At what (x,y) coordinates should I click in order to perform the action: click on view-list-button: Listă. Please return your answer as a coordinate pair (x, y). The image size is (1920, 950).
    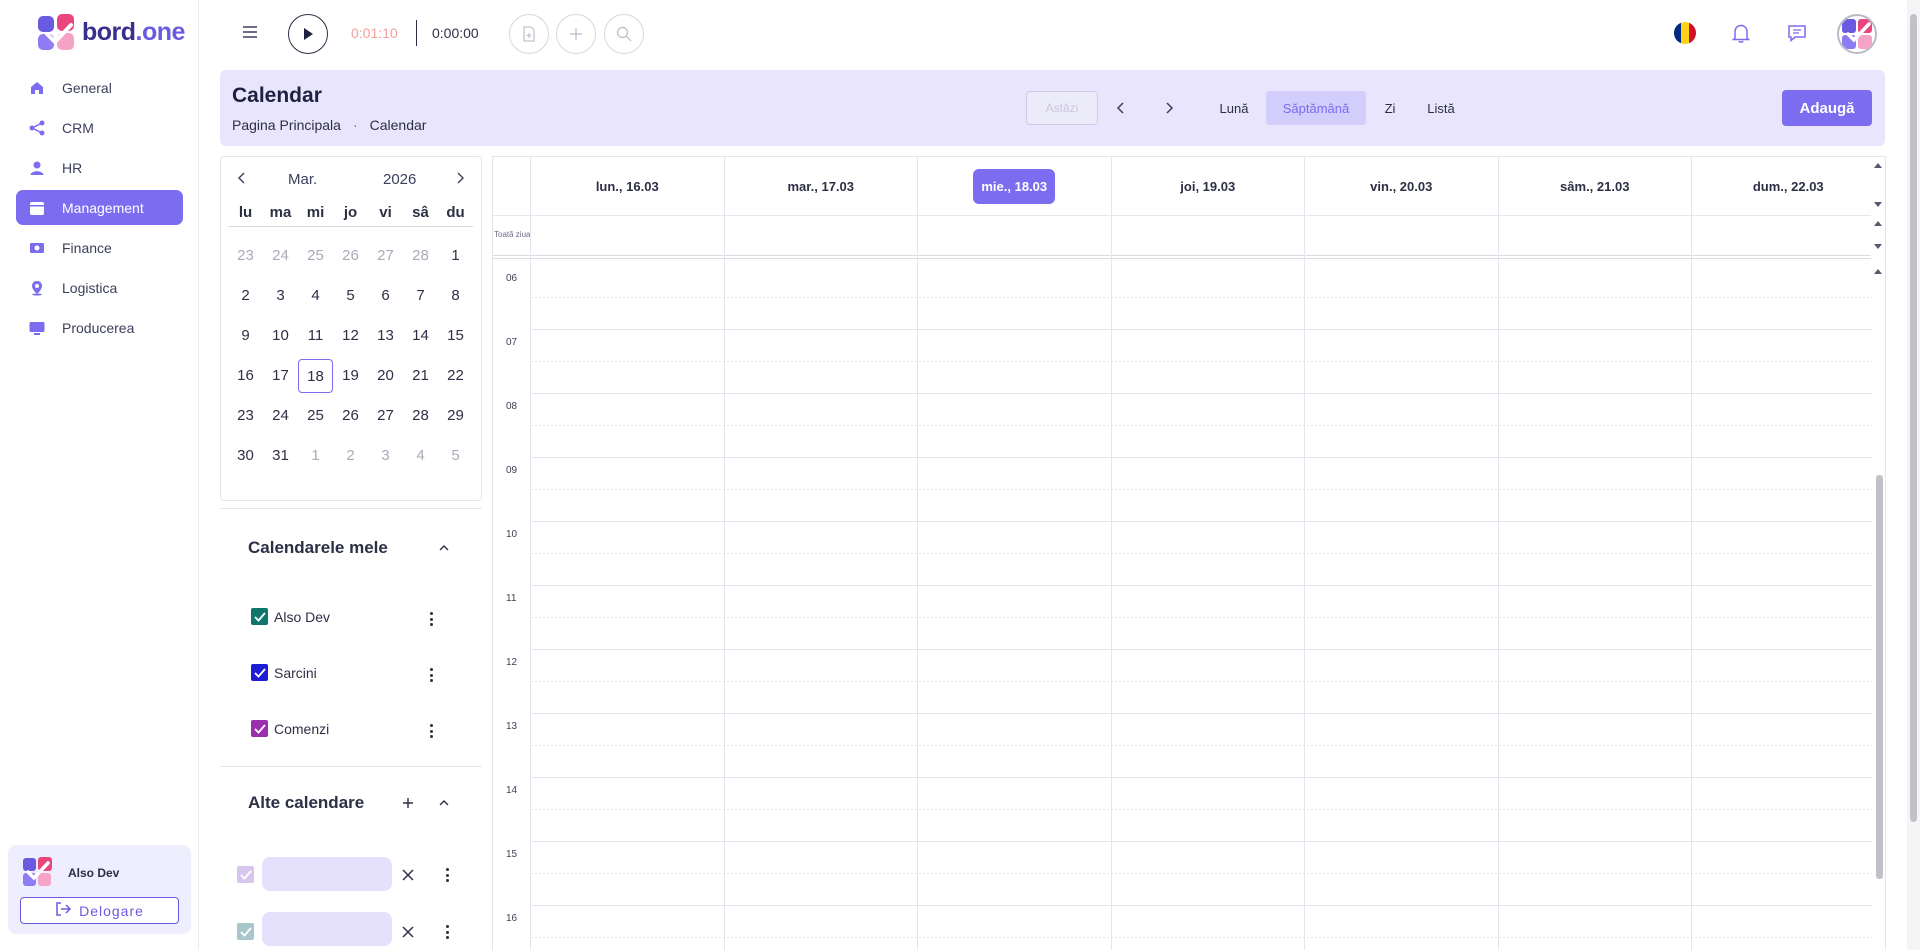
    Looking at the image, I should click on (1441, 108).